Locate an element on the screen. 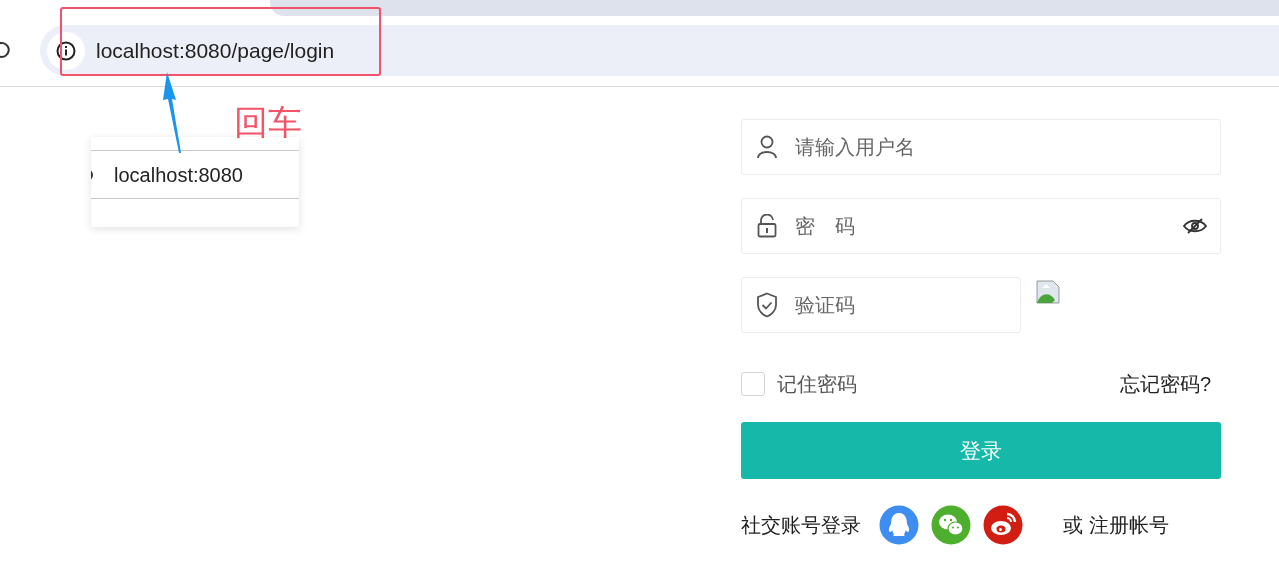 The image size is (1279, 579). suggestion-item: localhost:8080 is located at coordinates (178, 174).